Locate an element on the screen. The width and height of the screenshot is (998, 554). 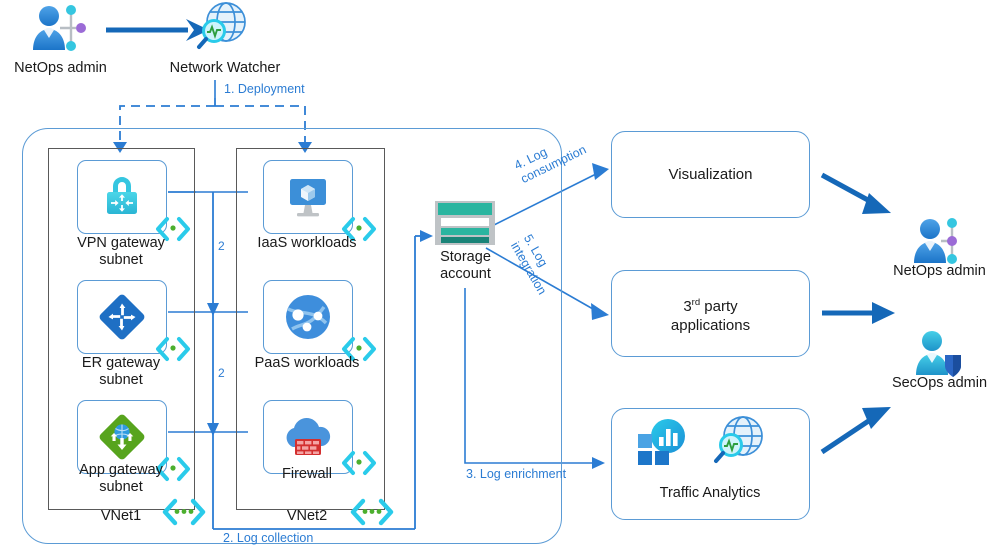
flow-label-log-enrichment: 3. Log enrichment is located at coordinates (516, 474).